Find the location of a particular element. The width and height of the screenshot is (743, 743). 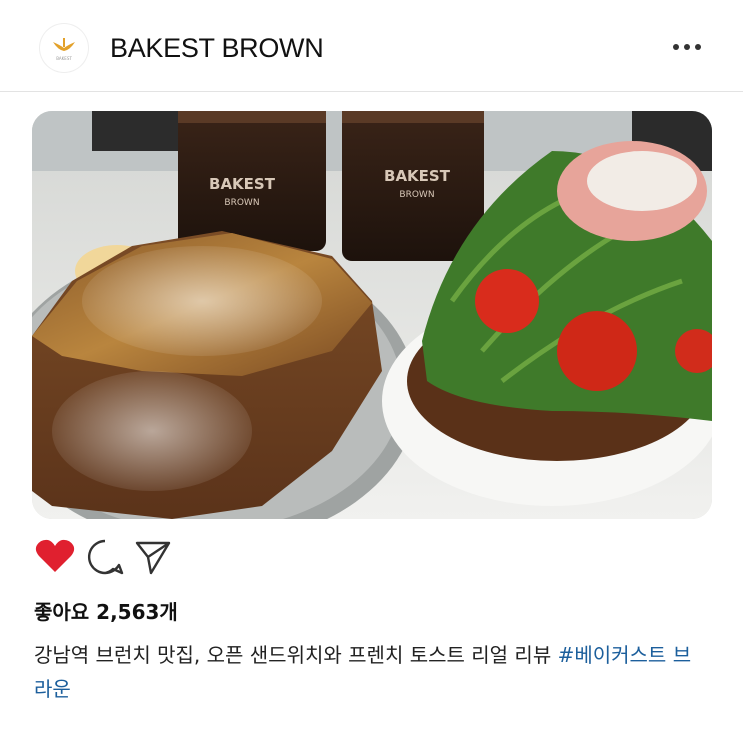

post-actions is located at coordinates (114, 556).